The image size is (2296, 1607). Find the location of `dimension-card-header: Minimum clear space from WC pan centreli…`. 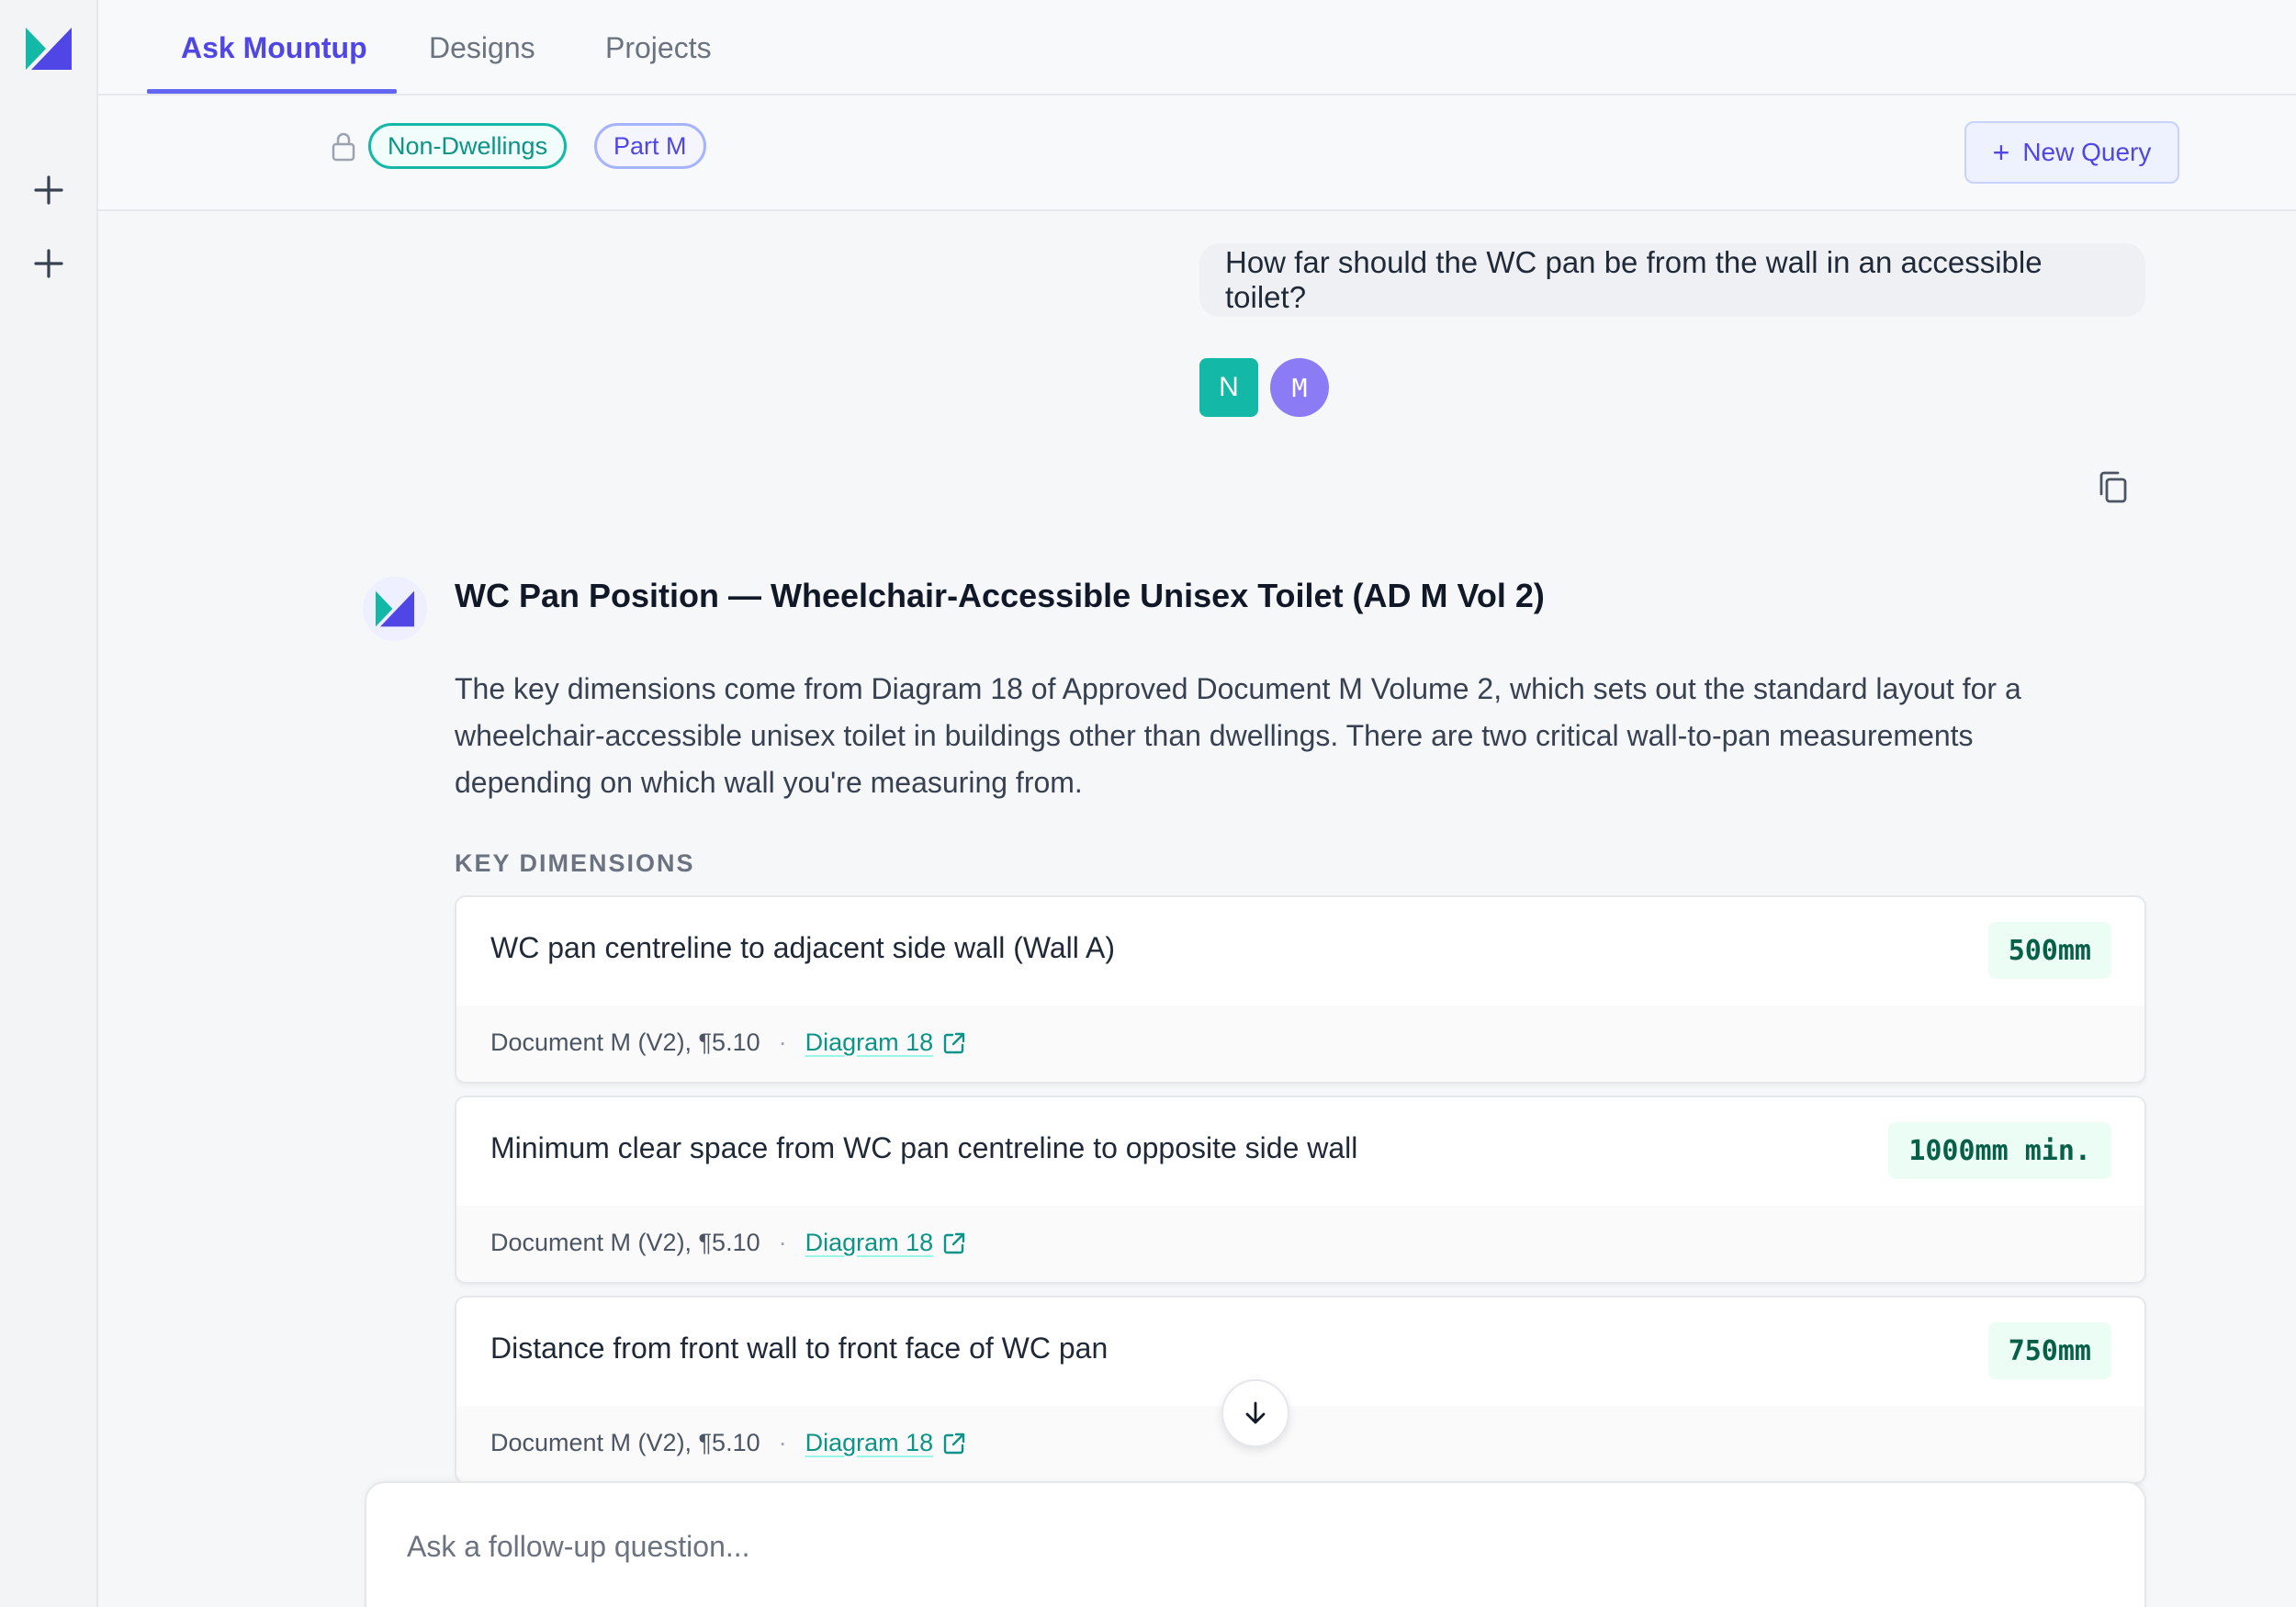

dimension-card-header: Minimum clear space from WC pan centreli… is located at coordinates (1300, 1151).